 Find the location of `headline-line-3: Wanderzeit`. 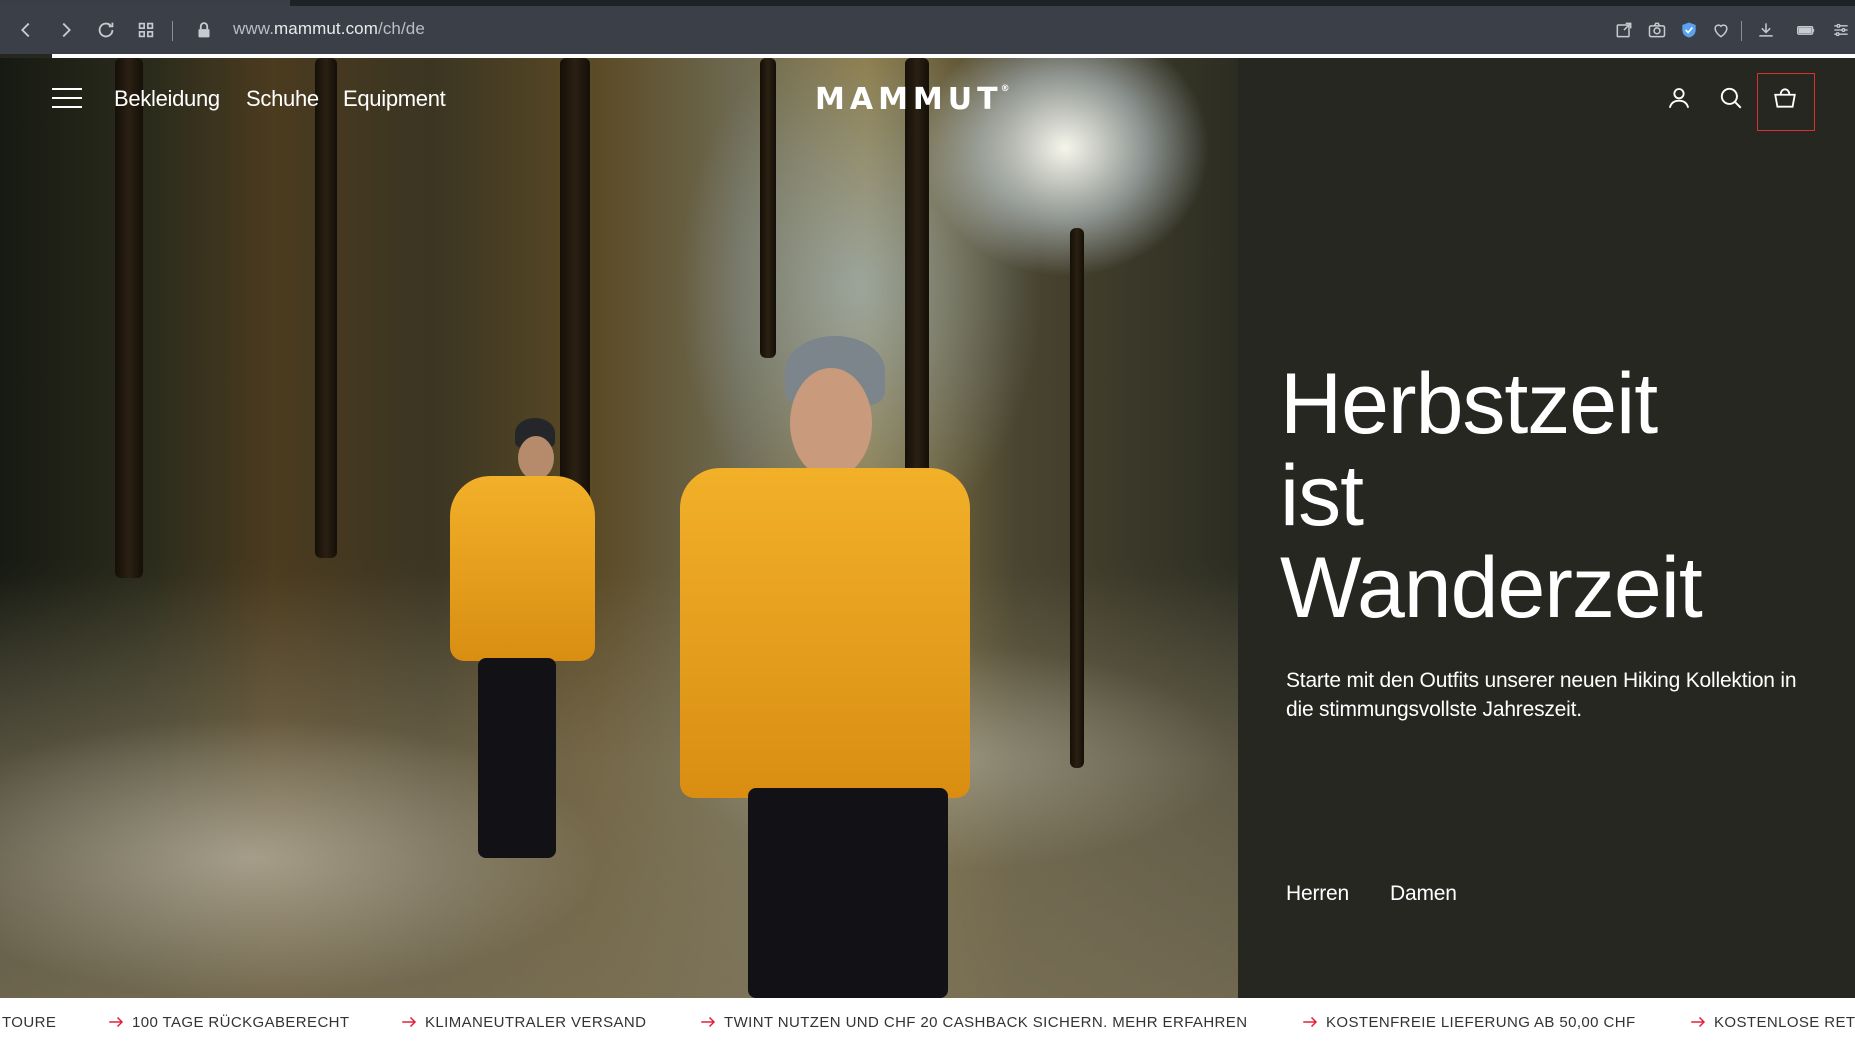

headline-line-3: Wanderzeit is located at coordinates (1491, 588).